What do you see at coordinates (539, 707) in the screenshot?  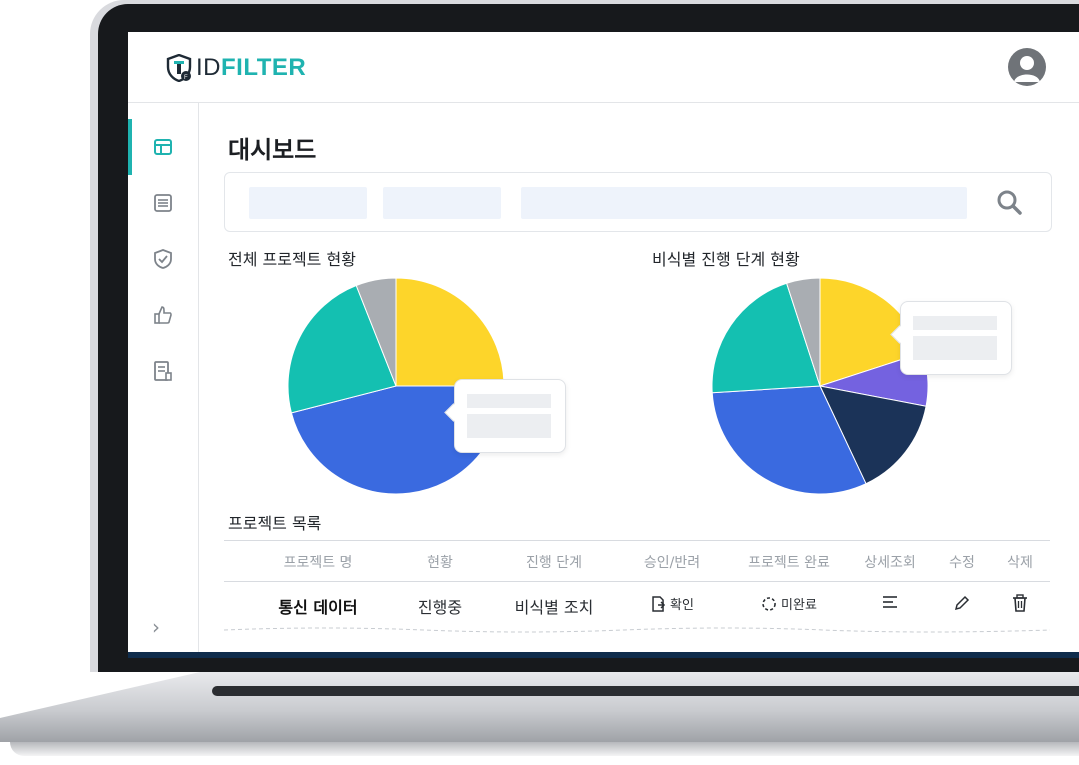 I see `laptop-base` at bounding box center [539, 707].